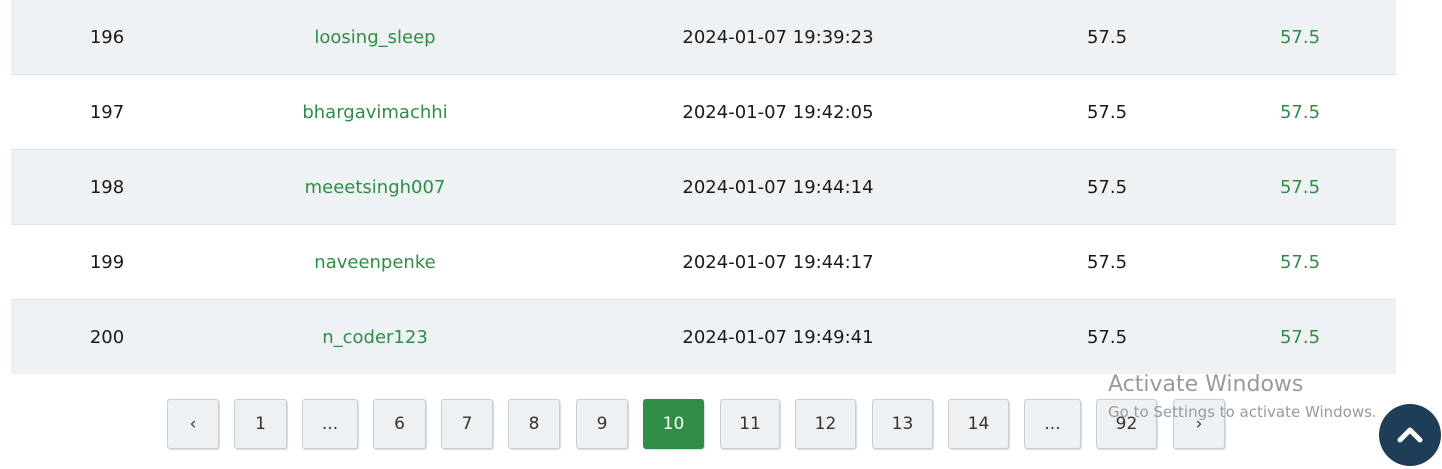 The width and height of the screenshot is (1442, 469). What do you see at coordinates (467, 424) in the screenshot?
I see `page-button-7: 7` at bounding box center [467, 424].